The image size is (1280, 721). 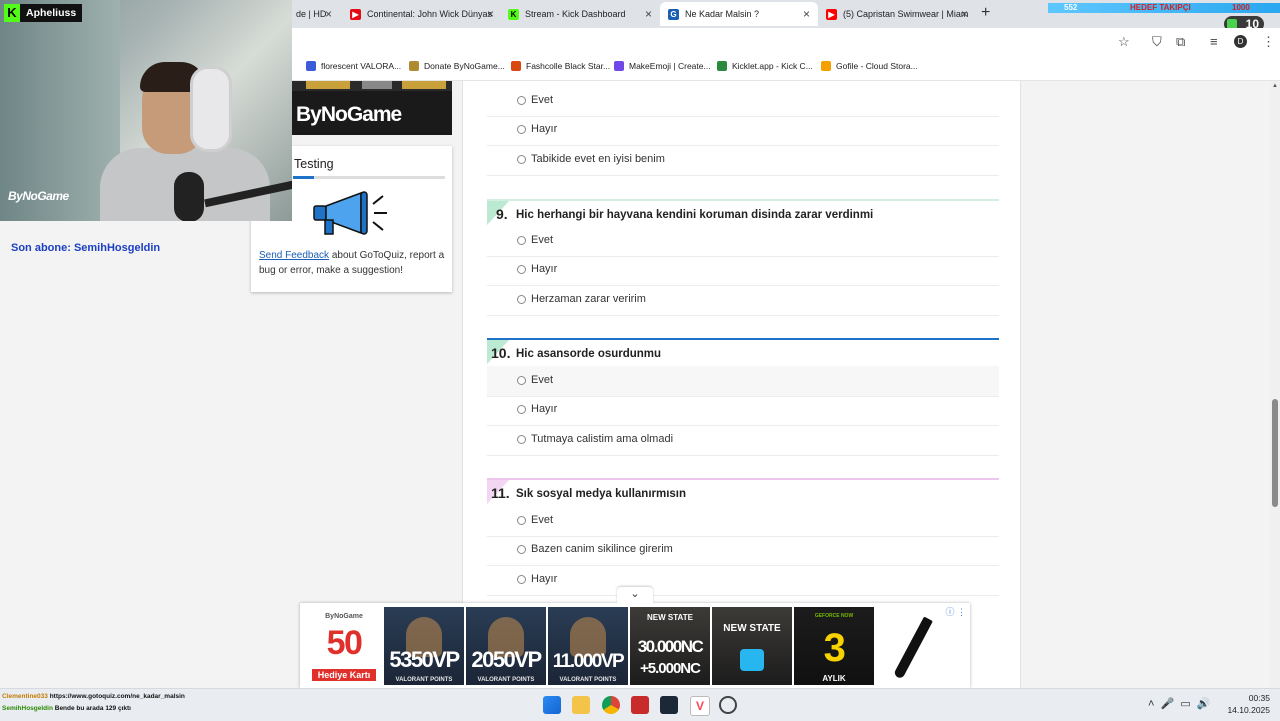 What do you see at coordinates (1157, 42) in the screenshot?
I see `shield-icon: ⛉` at bounding box center [1157, 42].